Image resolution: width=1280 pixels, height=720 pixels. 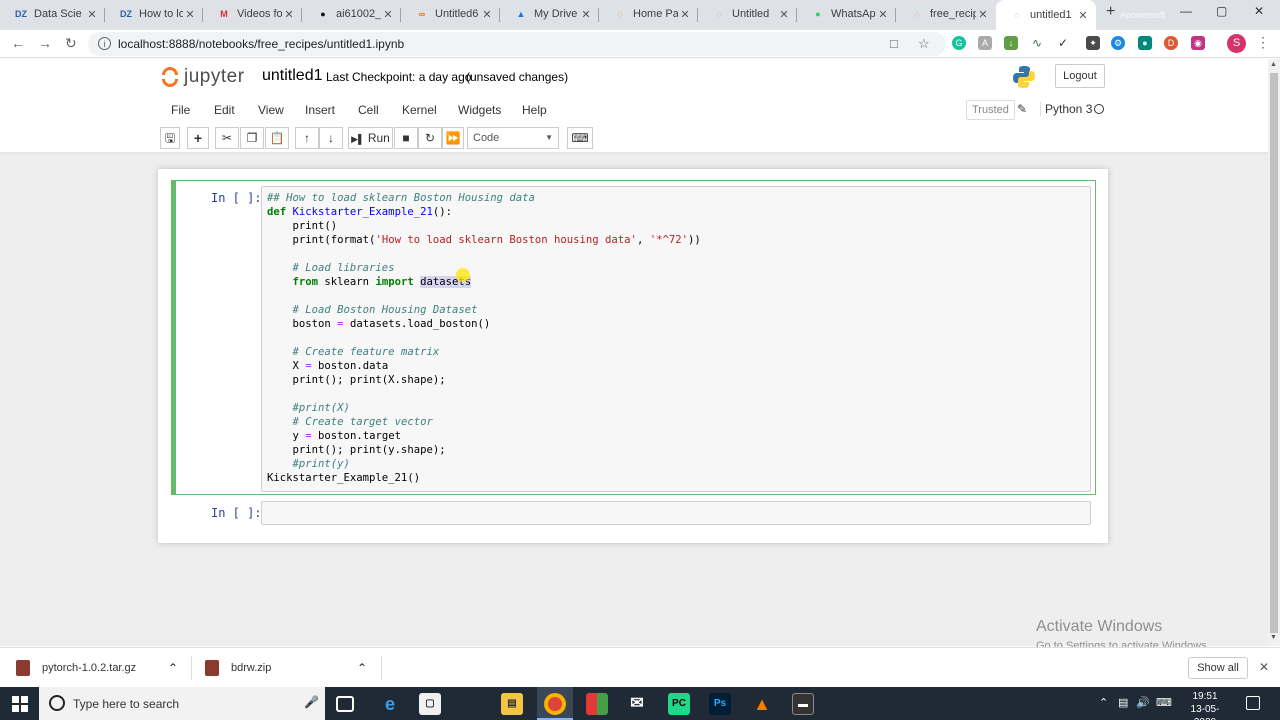 I want to click on extension-icon: ↓, so click(x=1011, y=43).